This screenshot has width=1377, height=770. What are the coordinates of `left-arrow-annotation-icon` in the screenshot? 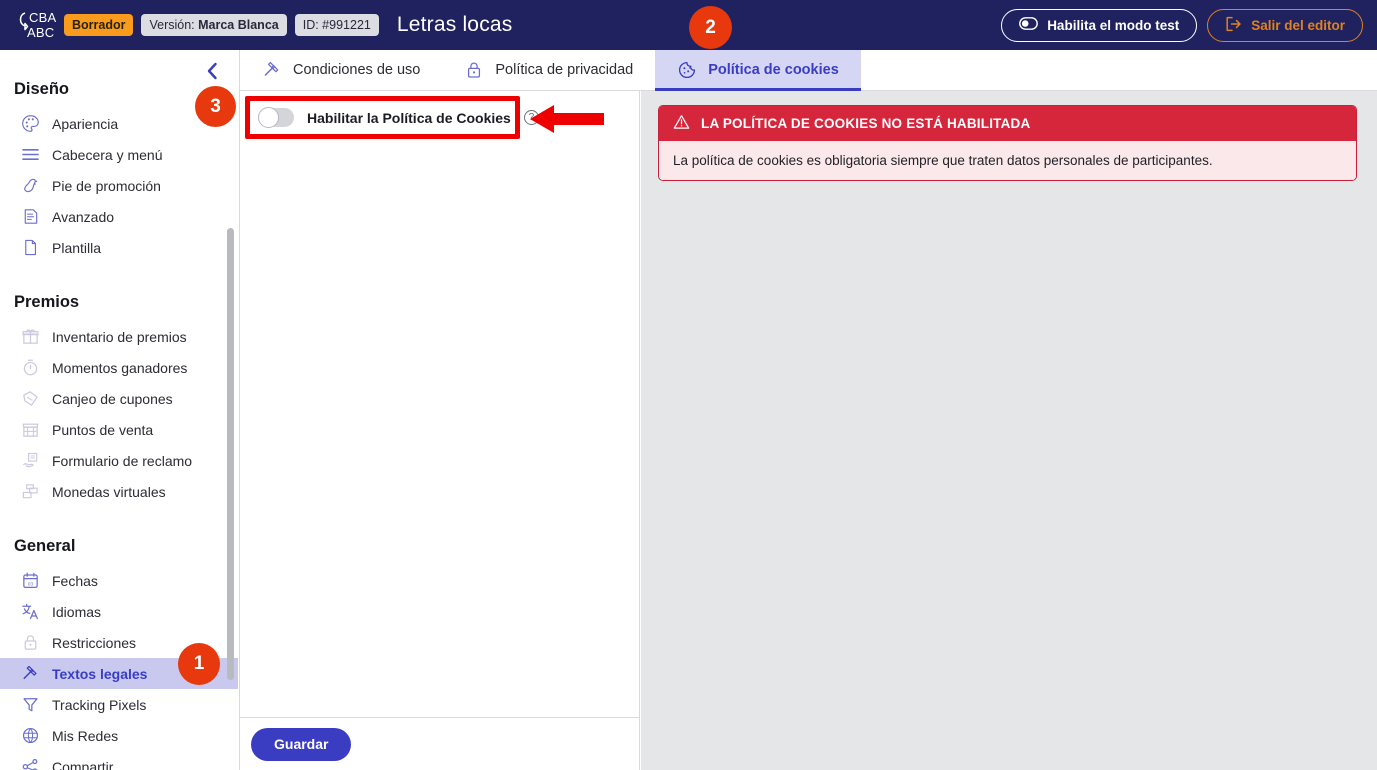 It's located at (567, 121).